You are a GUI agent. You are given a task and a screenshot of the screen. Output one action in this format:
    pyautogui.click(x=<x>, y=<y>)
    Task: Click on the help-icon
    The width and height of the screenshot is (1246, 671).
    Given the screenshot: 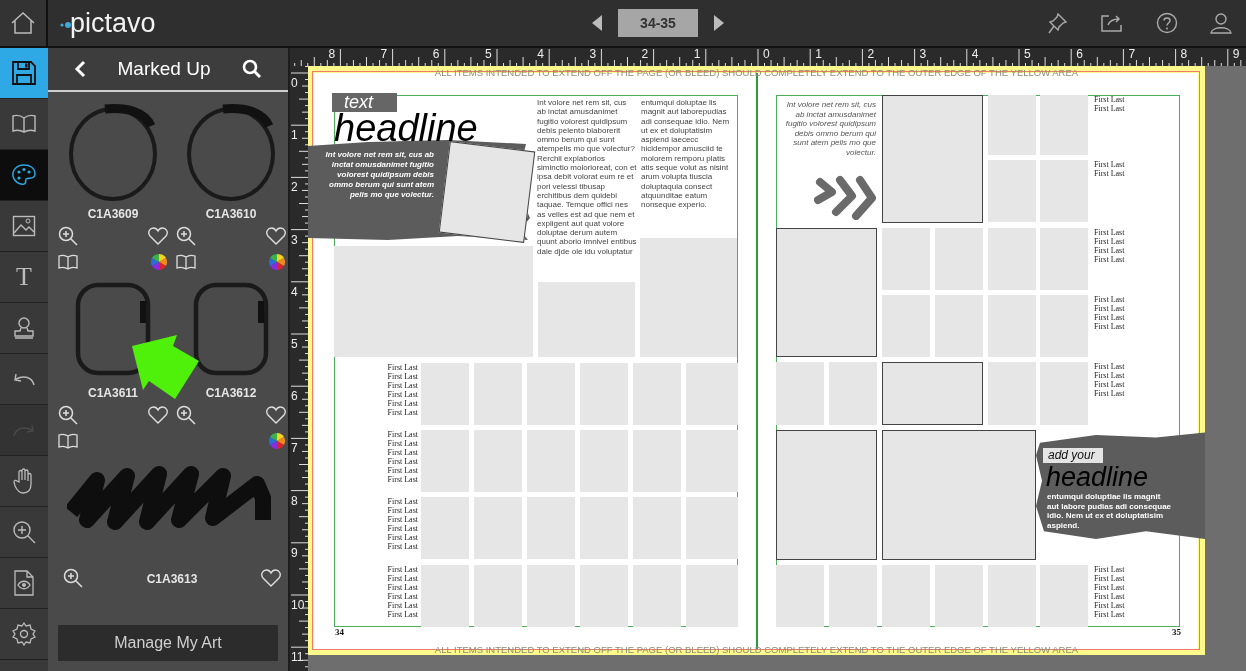 What is the action you would take?
    pyautogui.click(x=1167, y=23)
    